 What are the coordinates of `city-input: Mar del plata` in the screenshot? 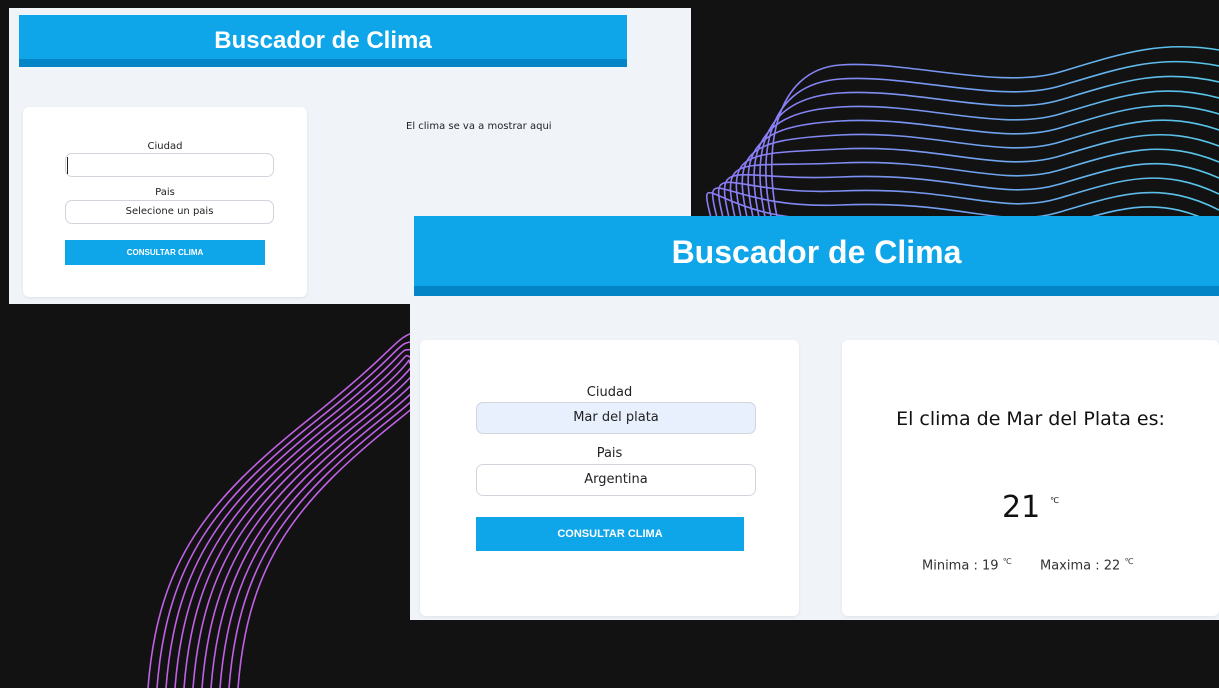 It's located at (616, 418).